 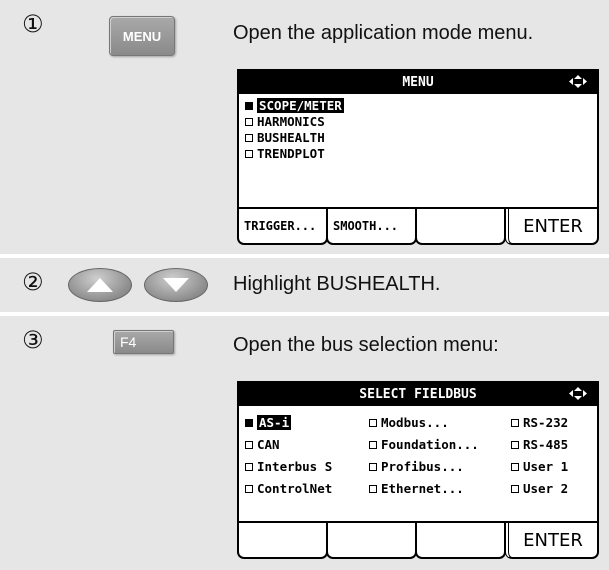 I want to click on step-instruction: Open the application mode menu., so click(x=383, y=33).